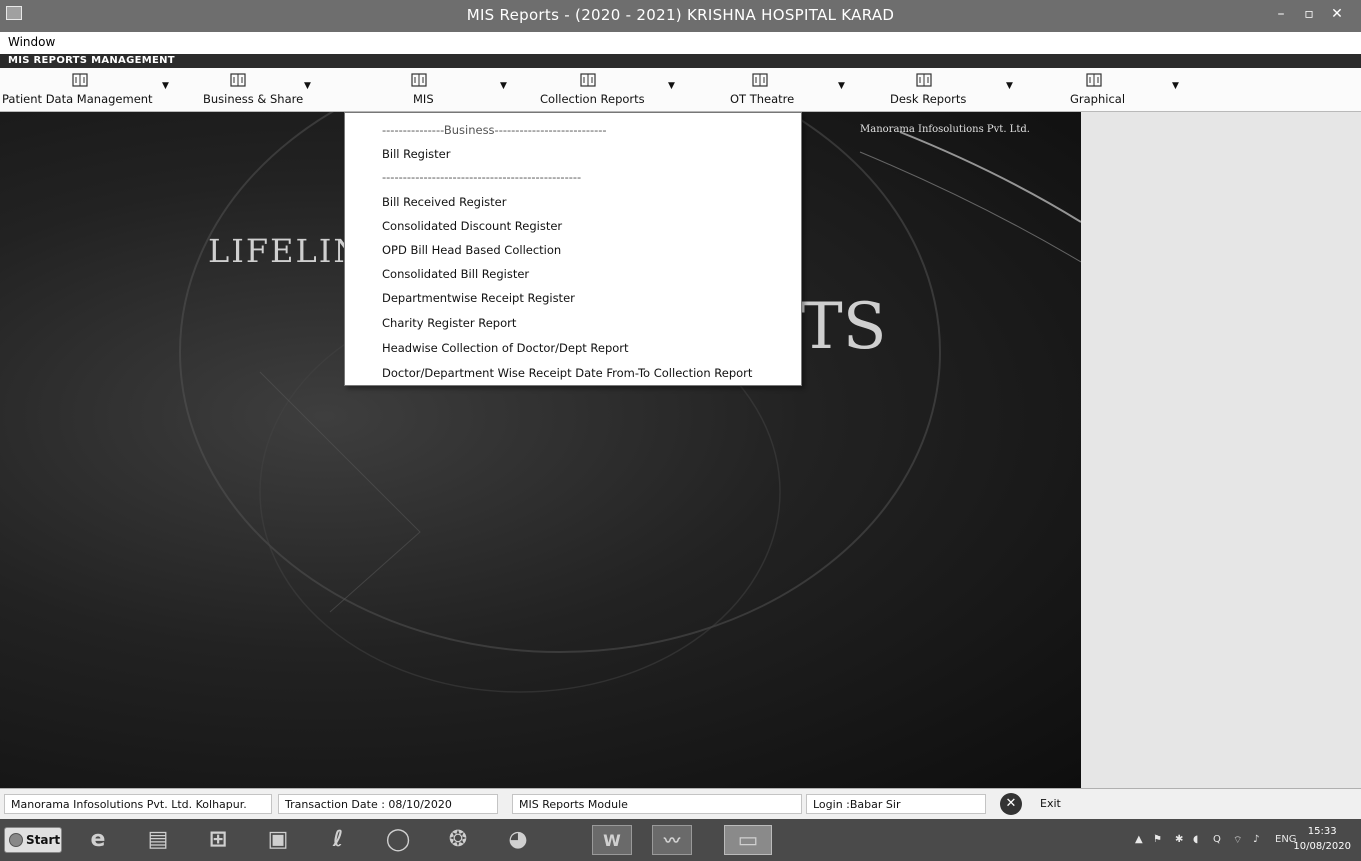 The image size is (1361, 861). What do you see at coordinates (286, 251) in the screenshot?
I see `splash-lifeline-text: LIFELIN` at bounding box center [286, 251].